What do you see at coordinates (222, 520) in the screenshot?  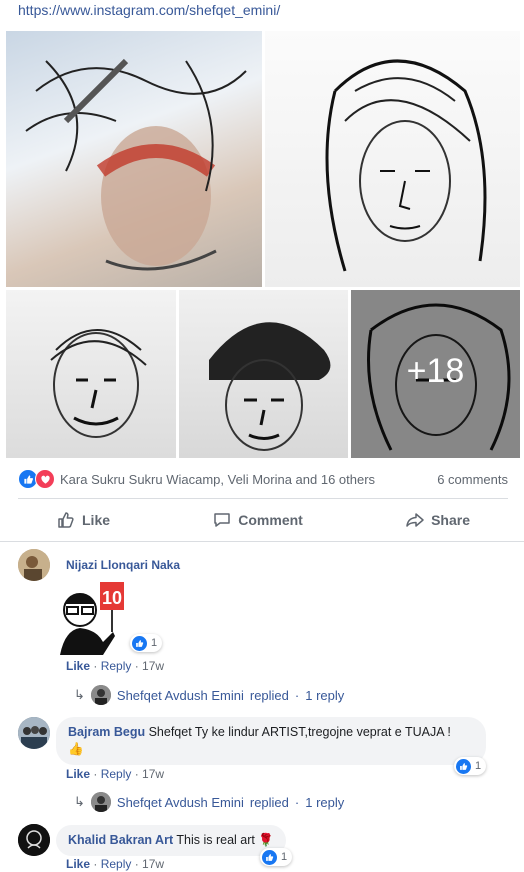 I see `comment-icon` at bounding box center [222, 520].